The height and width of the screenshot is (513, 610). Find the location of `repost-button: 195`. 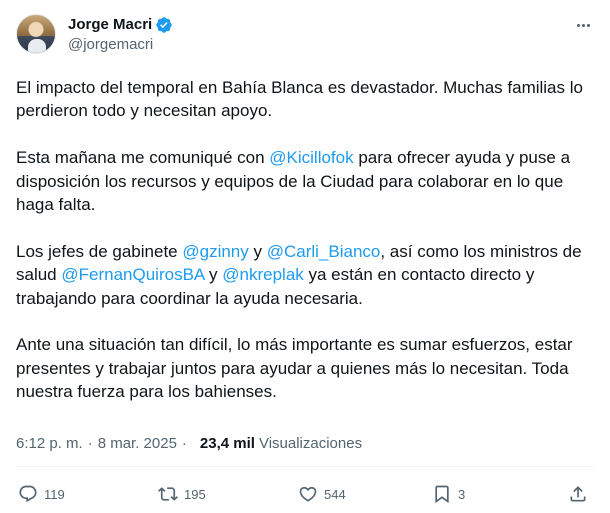

repost-button: 195 is located at coordinates (182, 494).